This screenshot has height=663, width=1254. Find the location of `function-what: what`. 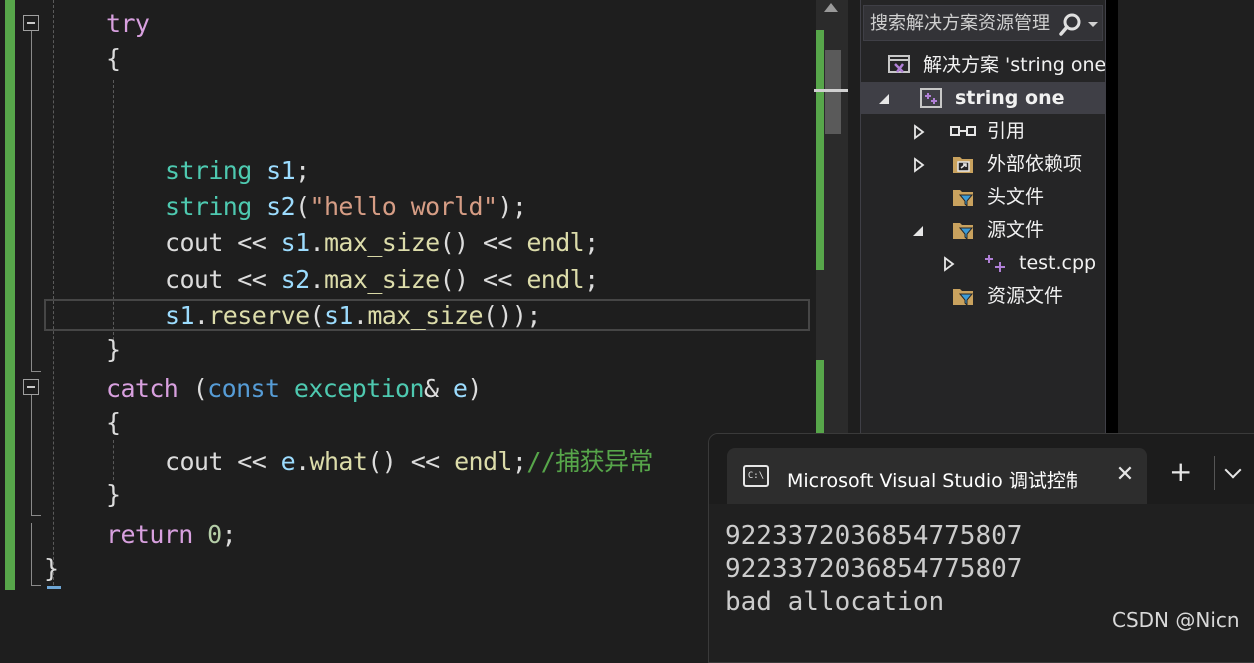

function-what: what is located at coordinates (338, 461).